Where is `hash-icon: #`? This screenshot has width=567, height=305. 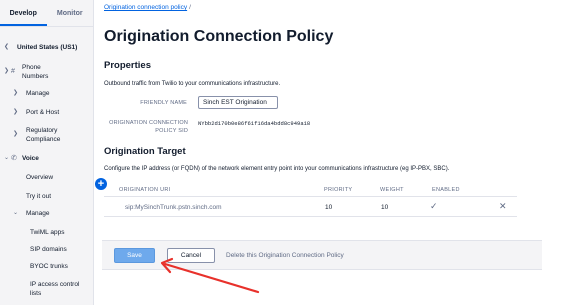
hash-icon: # is located at coordinates (13, 71).